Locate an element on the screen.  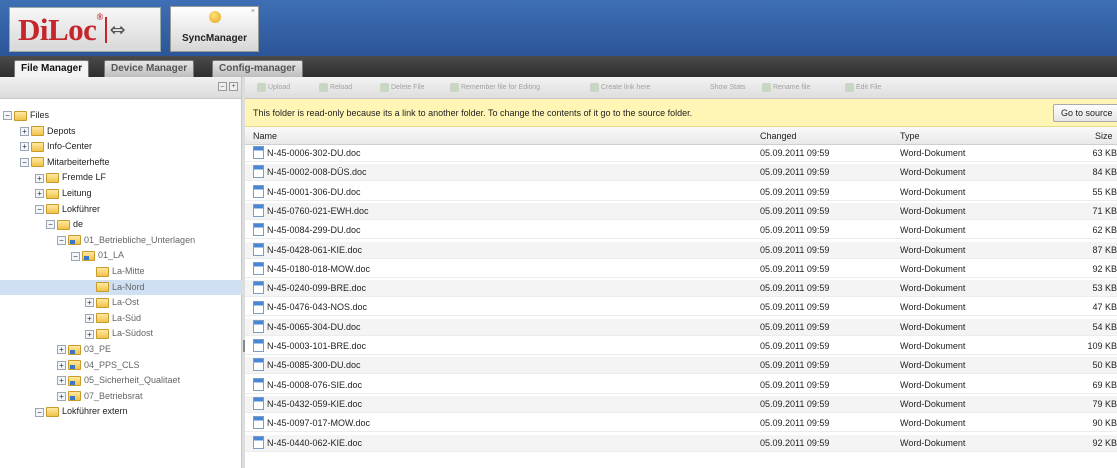
tree-item: − 01_LA is located at coordinates (121, 255).